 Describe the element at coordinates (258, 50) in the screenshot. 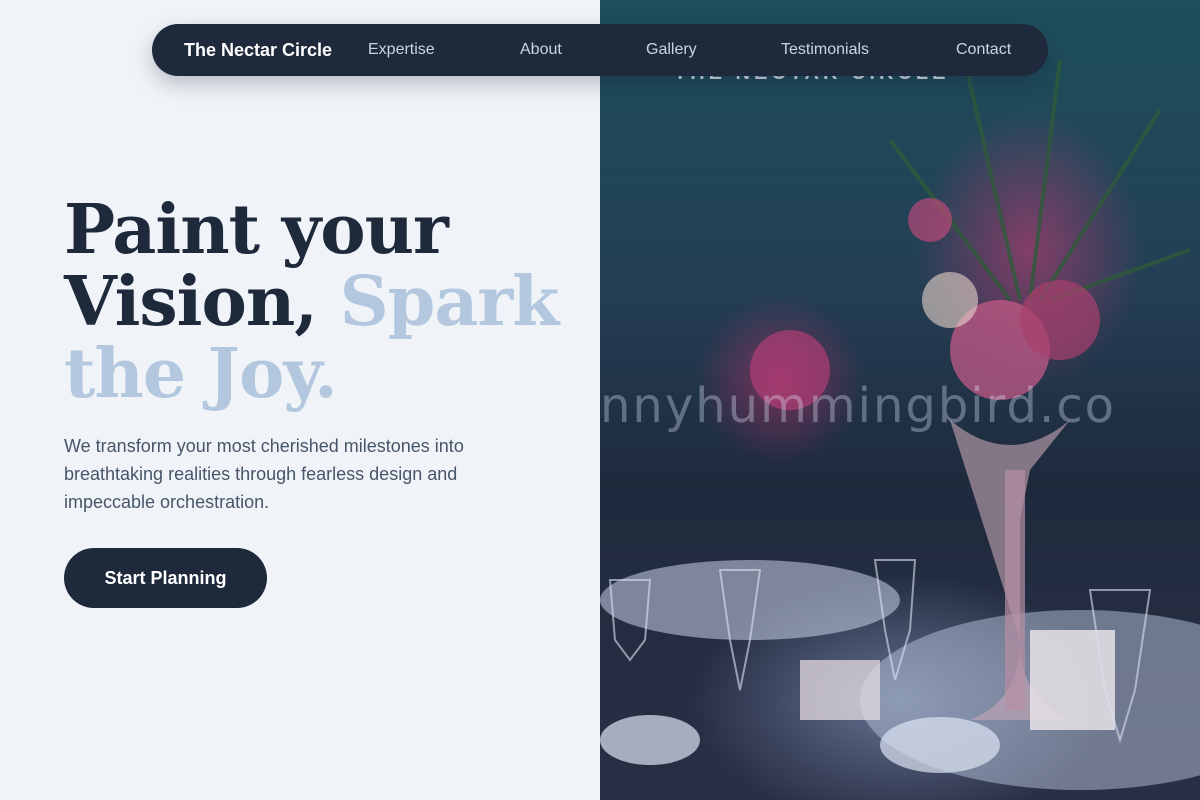

I see `brand-logo-link: The Nectar Circle` at that location.